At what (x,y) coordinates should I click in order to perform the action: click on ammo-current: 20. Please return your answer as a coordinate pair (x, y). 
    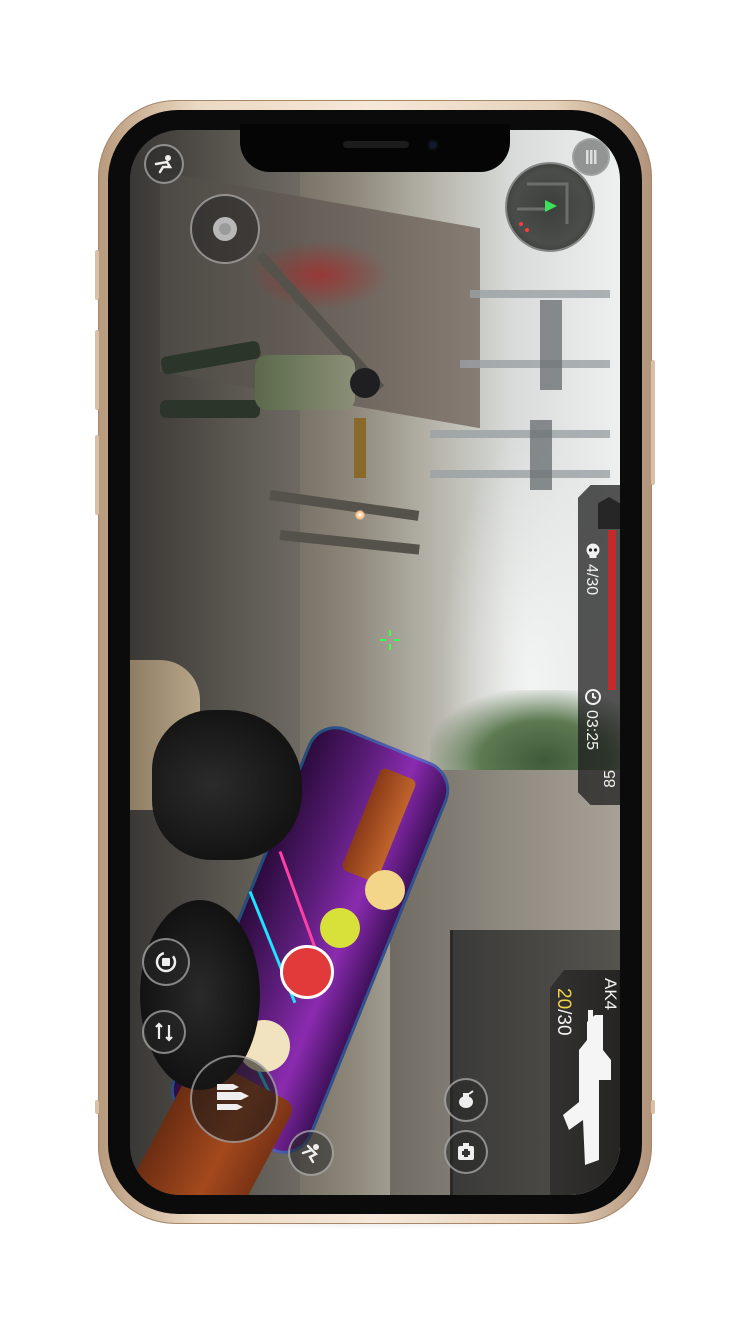
    Looking at the image, I should click on (563, 999).